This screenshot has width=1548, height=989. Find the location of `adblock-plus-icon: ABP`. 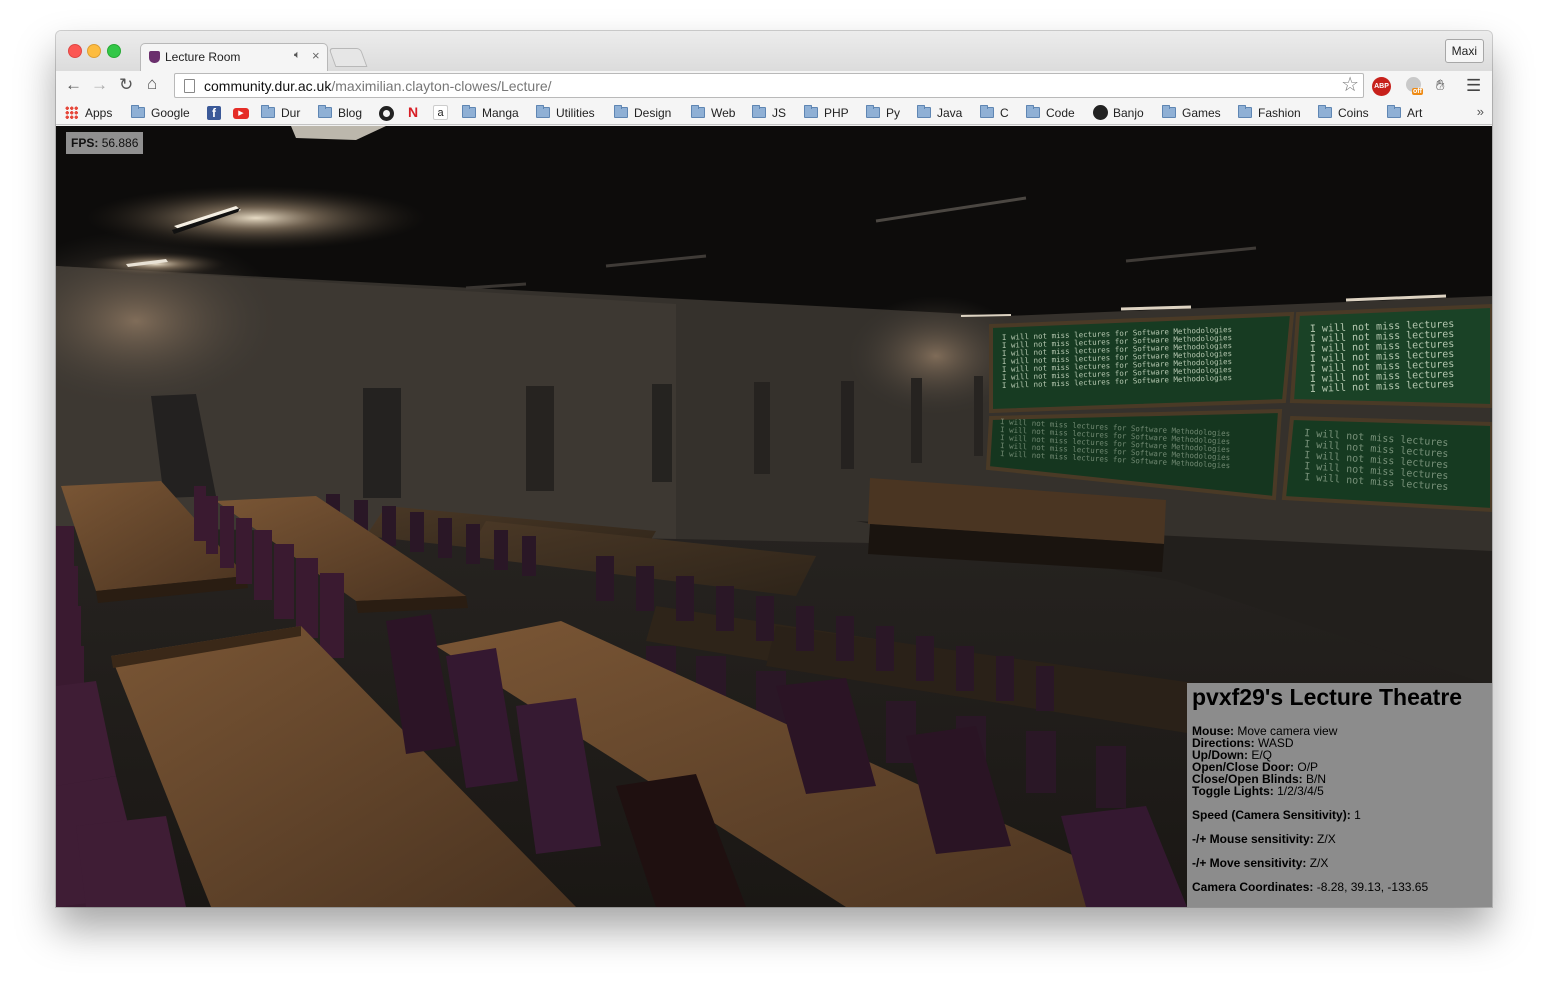

adblock-plus-icon: ABP is located at coordinates (1381, 86).